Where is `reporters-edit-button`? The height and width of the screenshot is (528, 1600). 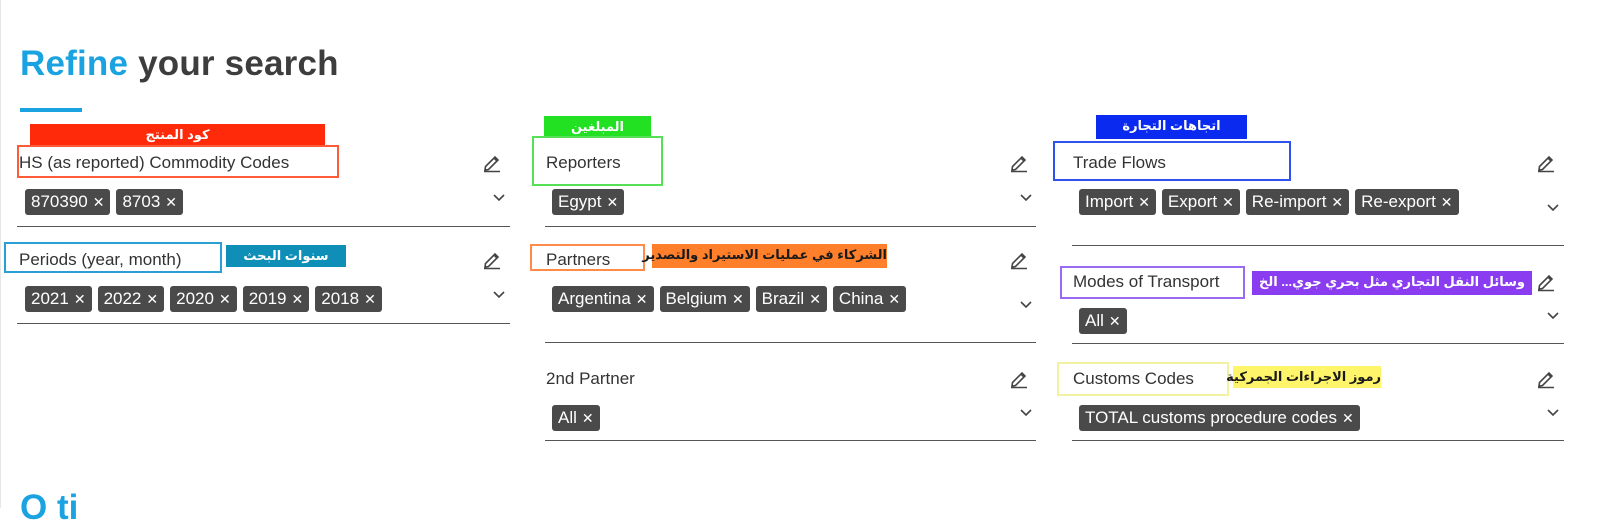 reporters-edit-button is located at coordinates (1019, 163).